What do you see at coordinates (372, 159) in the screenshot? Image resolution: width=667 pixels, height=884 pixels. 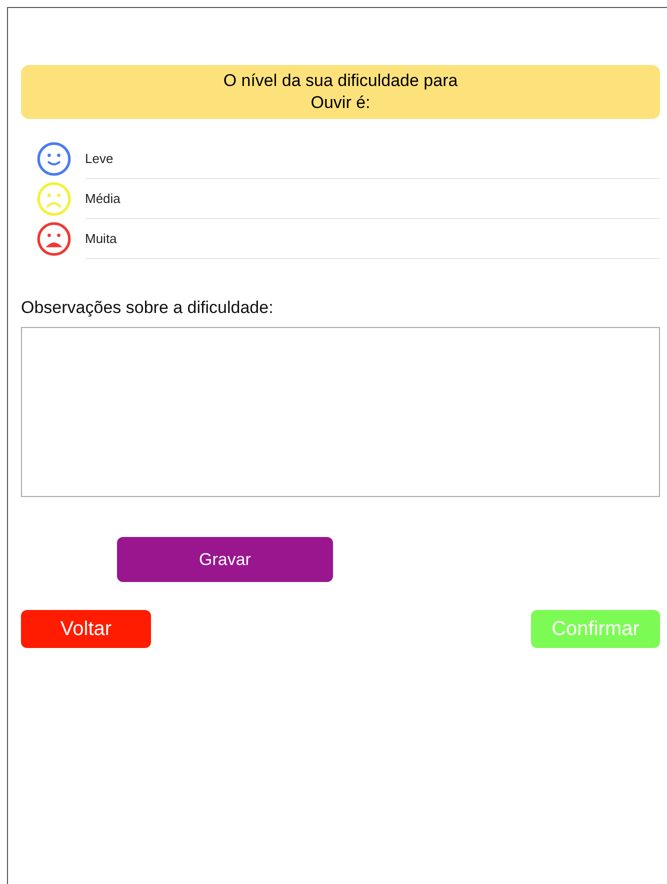 I see `option-row: Leve` at bounding box center [372, 159].